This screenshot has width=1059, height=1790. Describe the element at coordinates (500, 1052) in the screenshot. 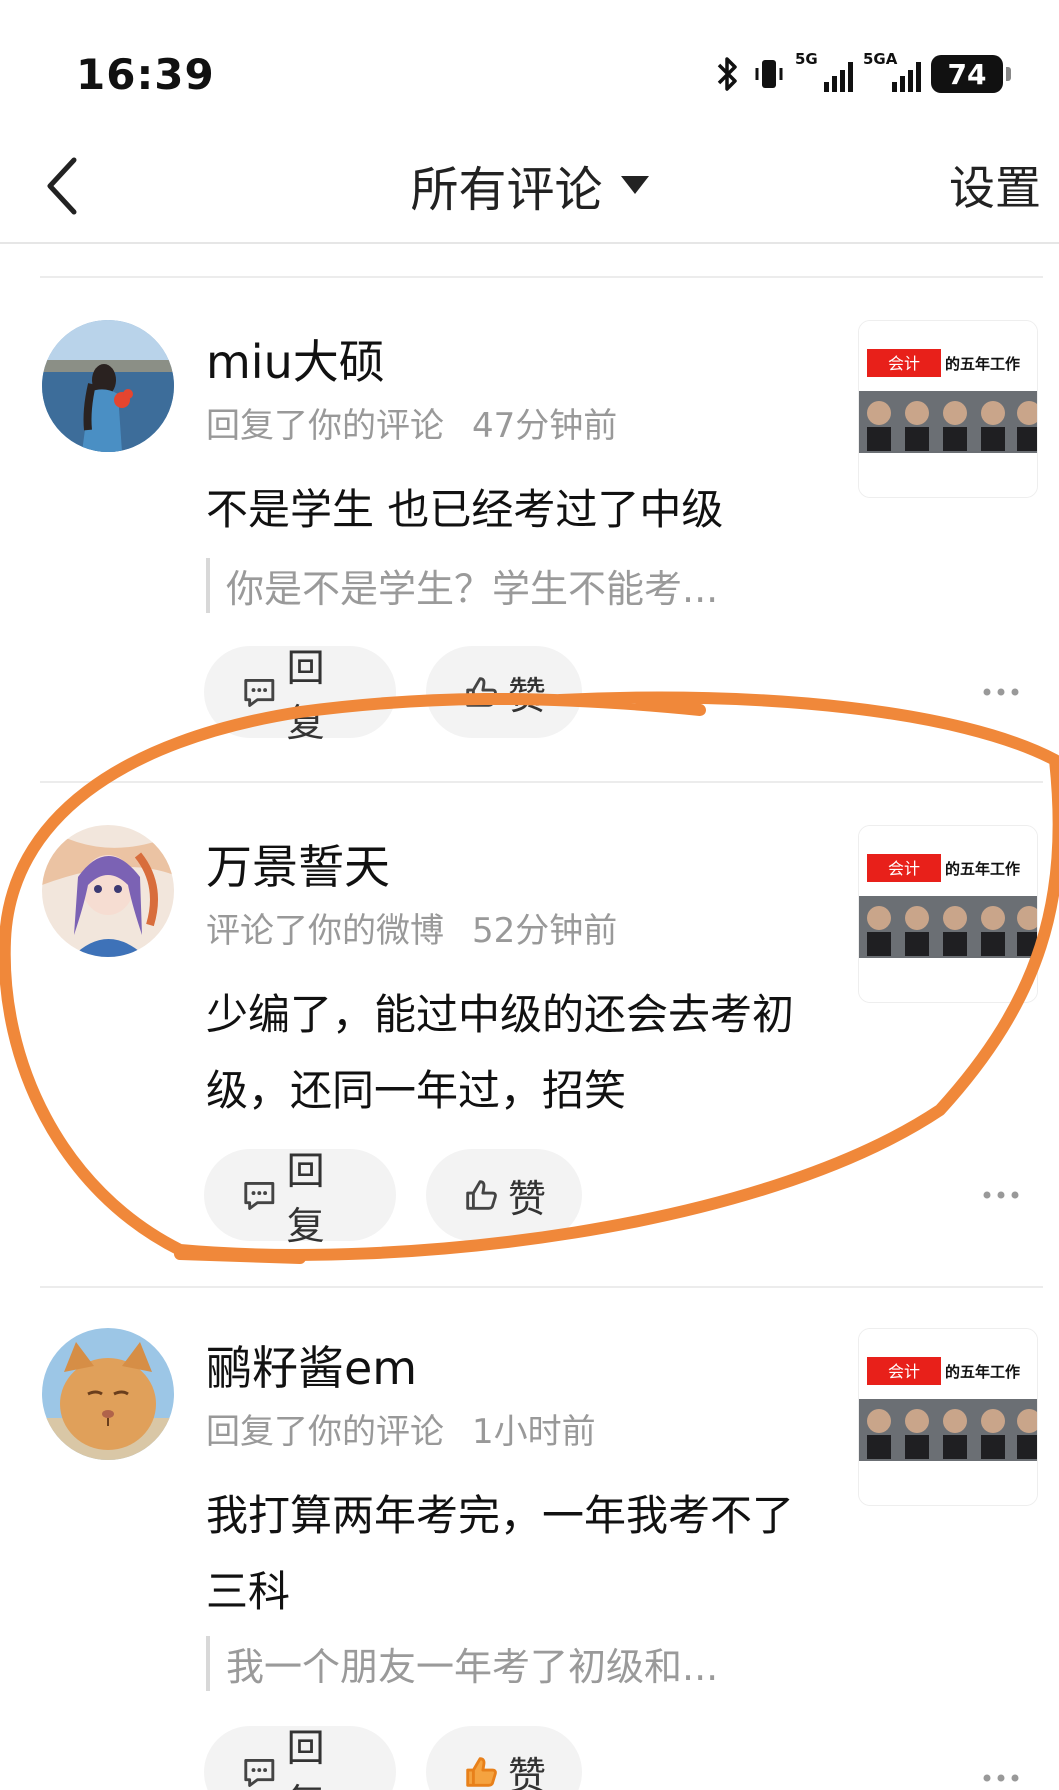

I see `comment-text: 少编了，能过中级的还会去考初级，还同一年过，招笑` at that location.